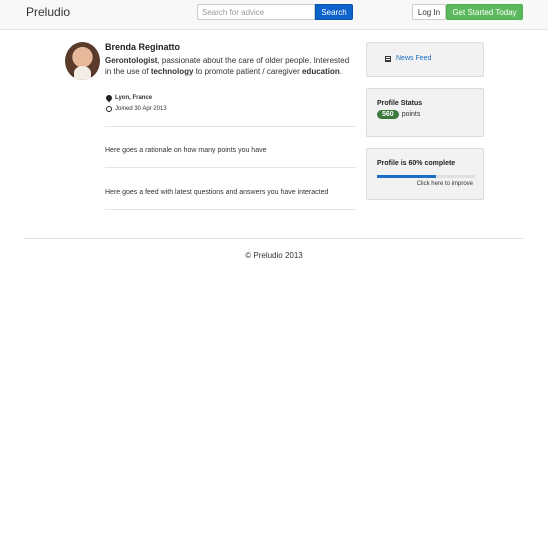 This screenshot has height=546, width=548. I want to click on news-feed-panel: News Feed, so click(425, 59).